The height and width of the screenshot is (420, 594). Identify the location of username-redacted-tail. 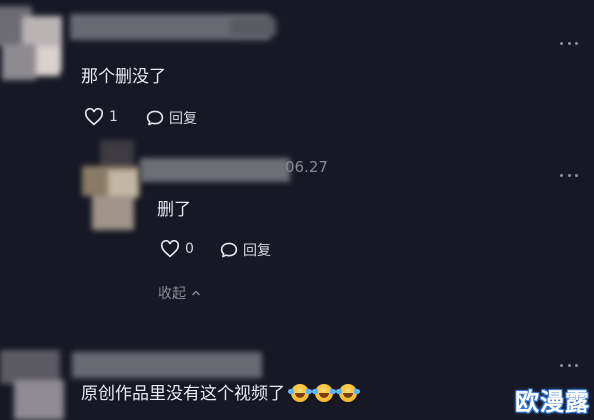
(253, 27).